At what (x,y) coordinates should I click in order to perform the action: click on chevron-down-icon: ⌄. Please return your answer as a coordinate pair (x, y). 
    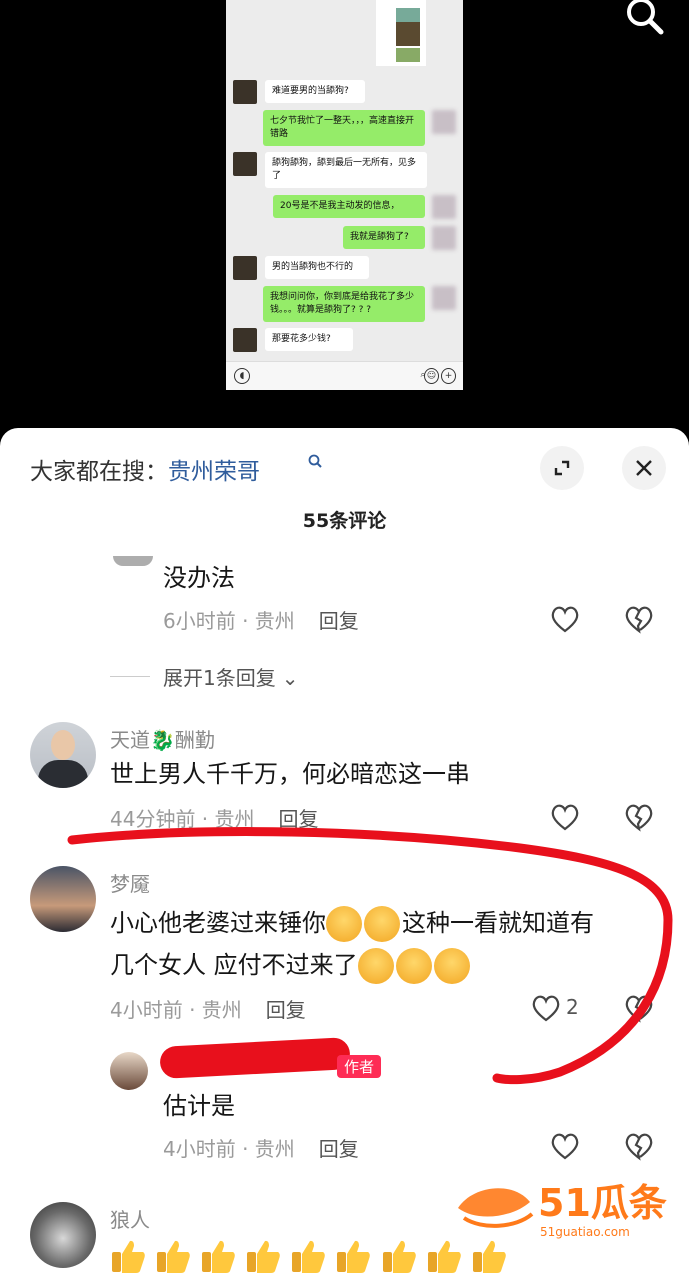
    Looking at the image, I should click on (290, 678).